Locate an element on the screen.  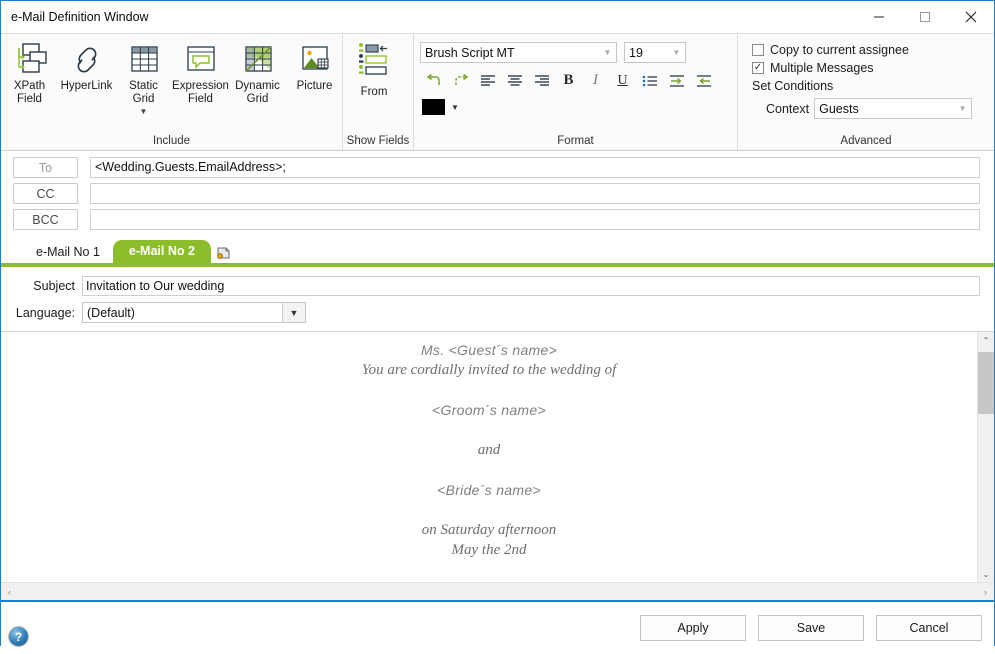
underline-icon: U is located at coordinates (622, 80).